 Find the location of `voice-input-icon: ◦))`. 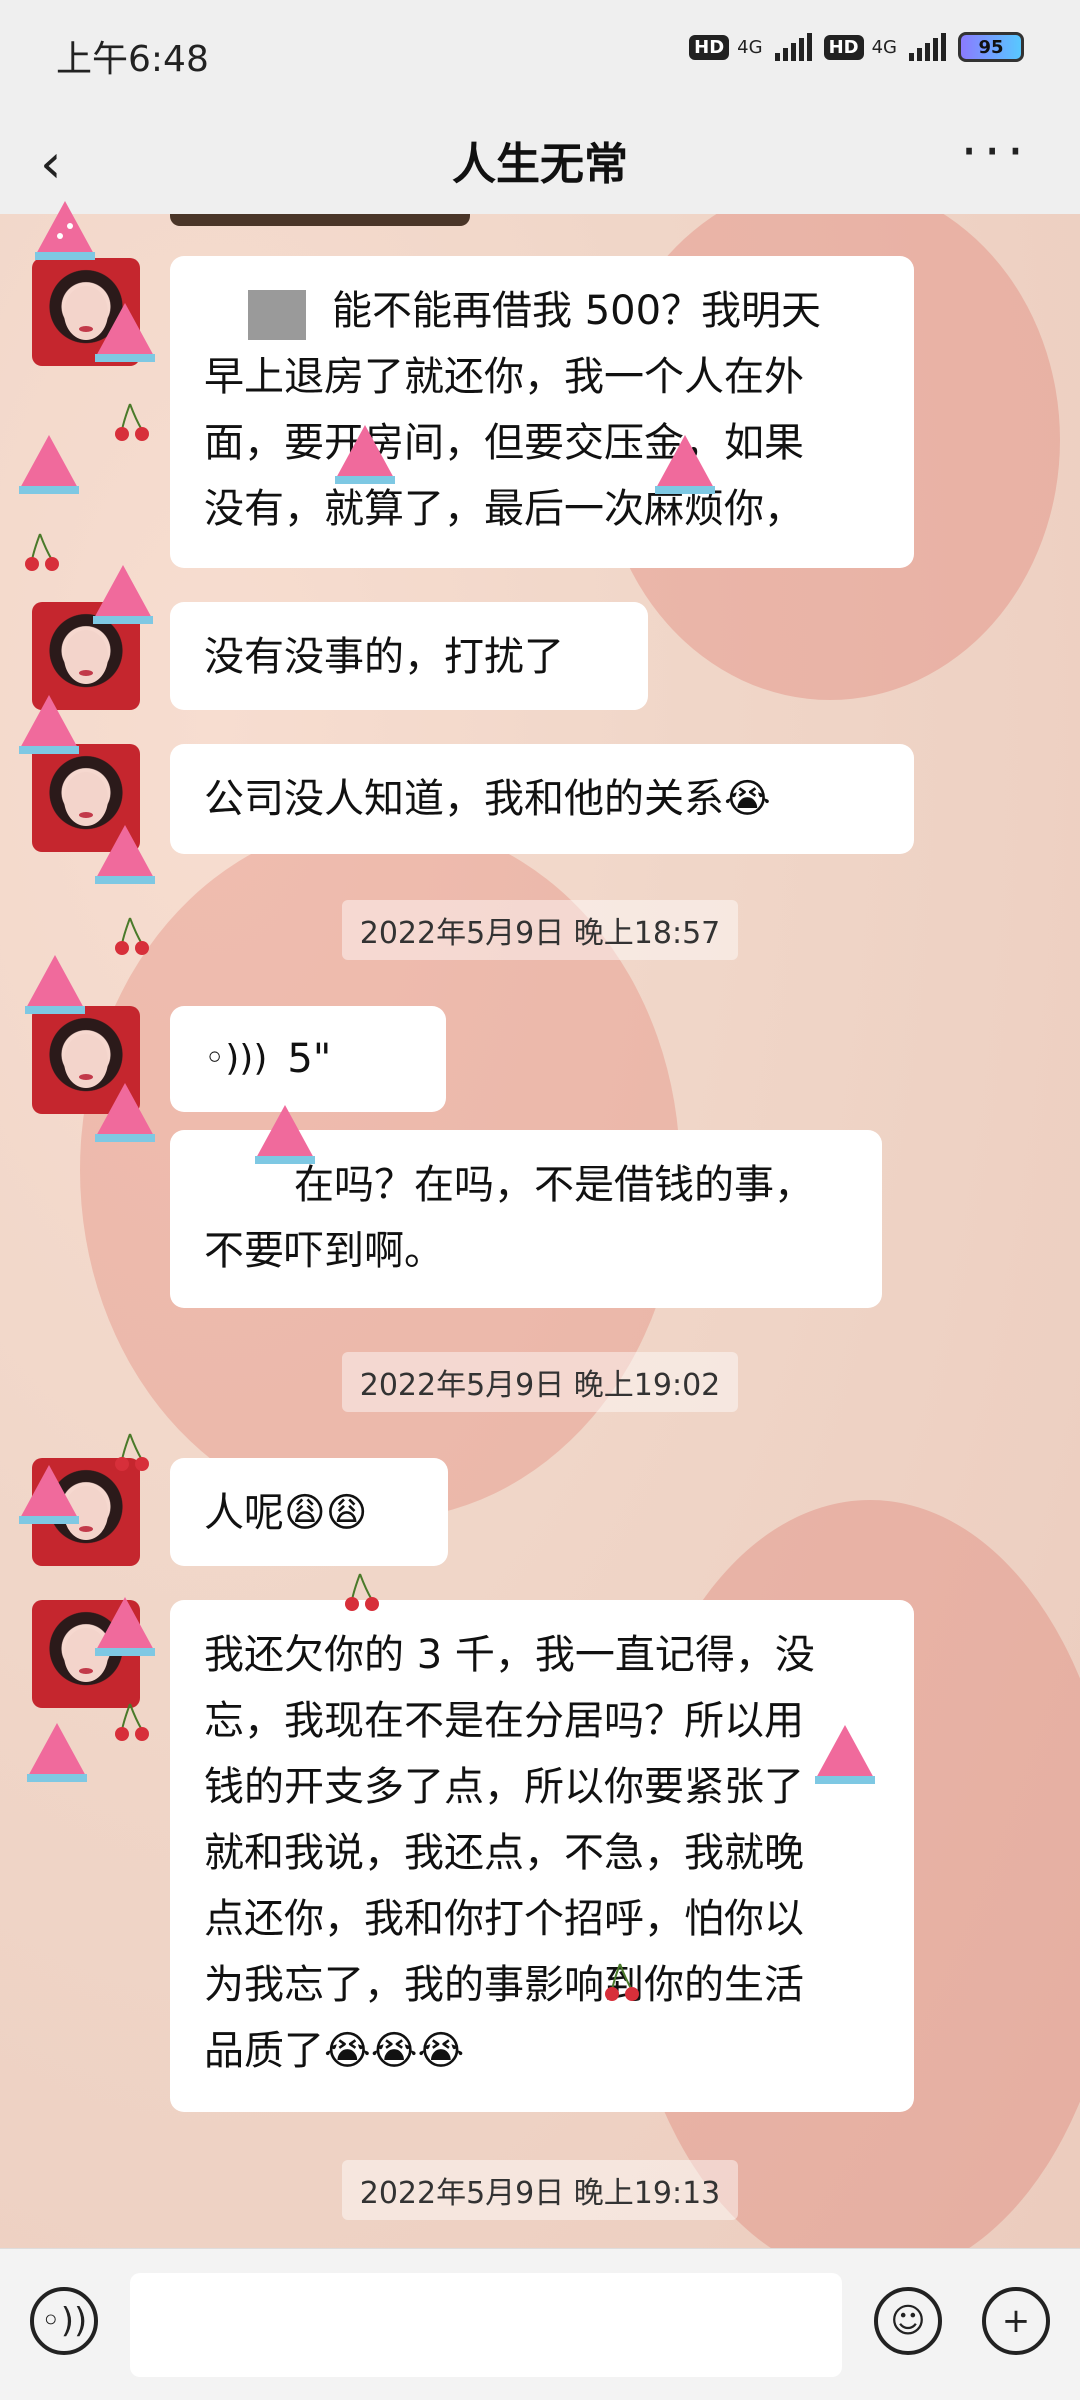

voice-input-icon: ◦)) is located at coordinates (64, 2321).